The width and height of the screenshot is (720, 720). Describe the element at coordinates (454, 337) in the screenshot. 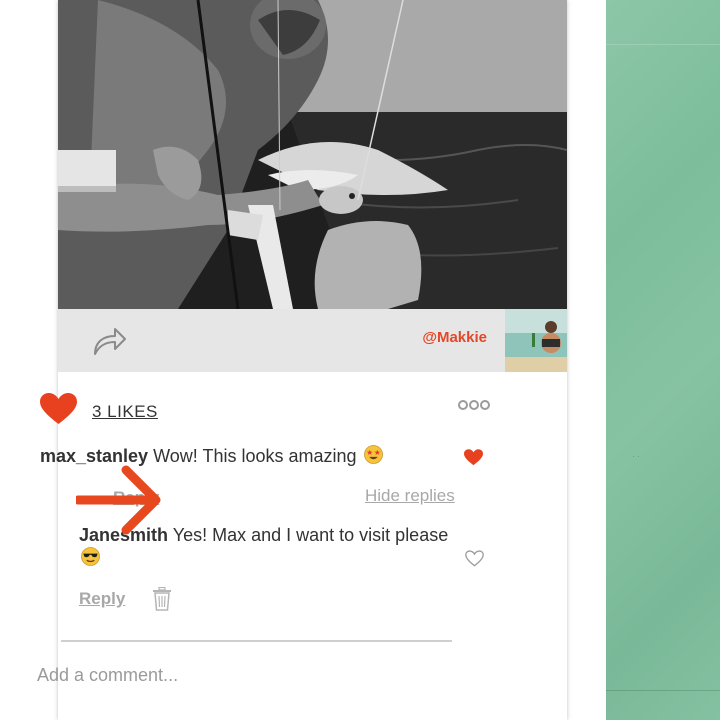

I see `author-handle-link: @Makkie` at that location.